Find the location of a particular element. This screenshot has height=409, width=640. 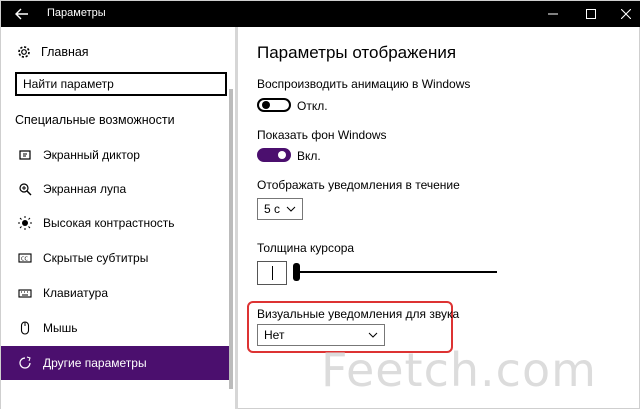

cursor-preview is located at coordinates (272, 273).